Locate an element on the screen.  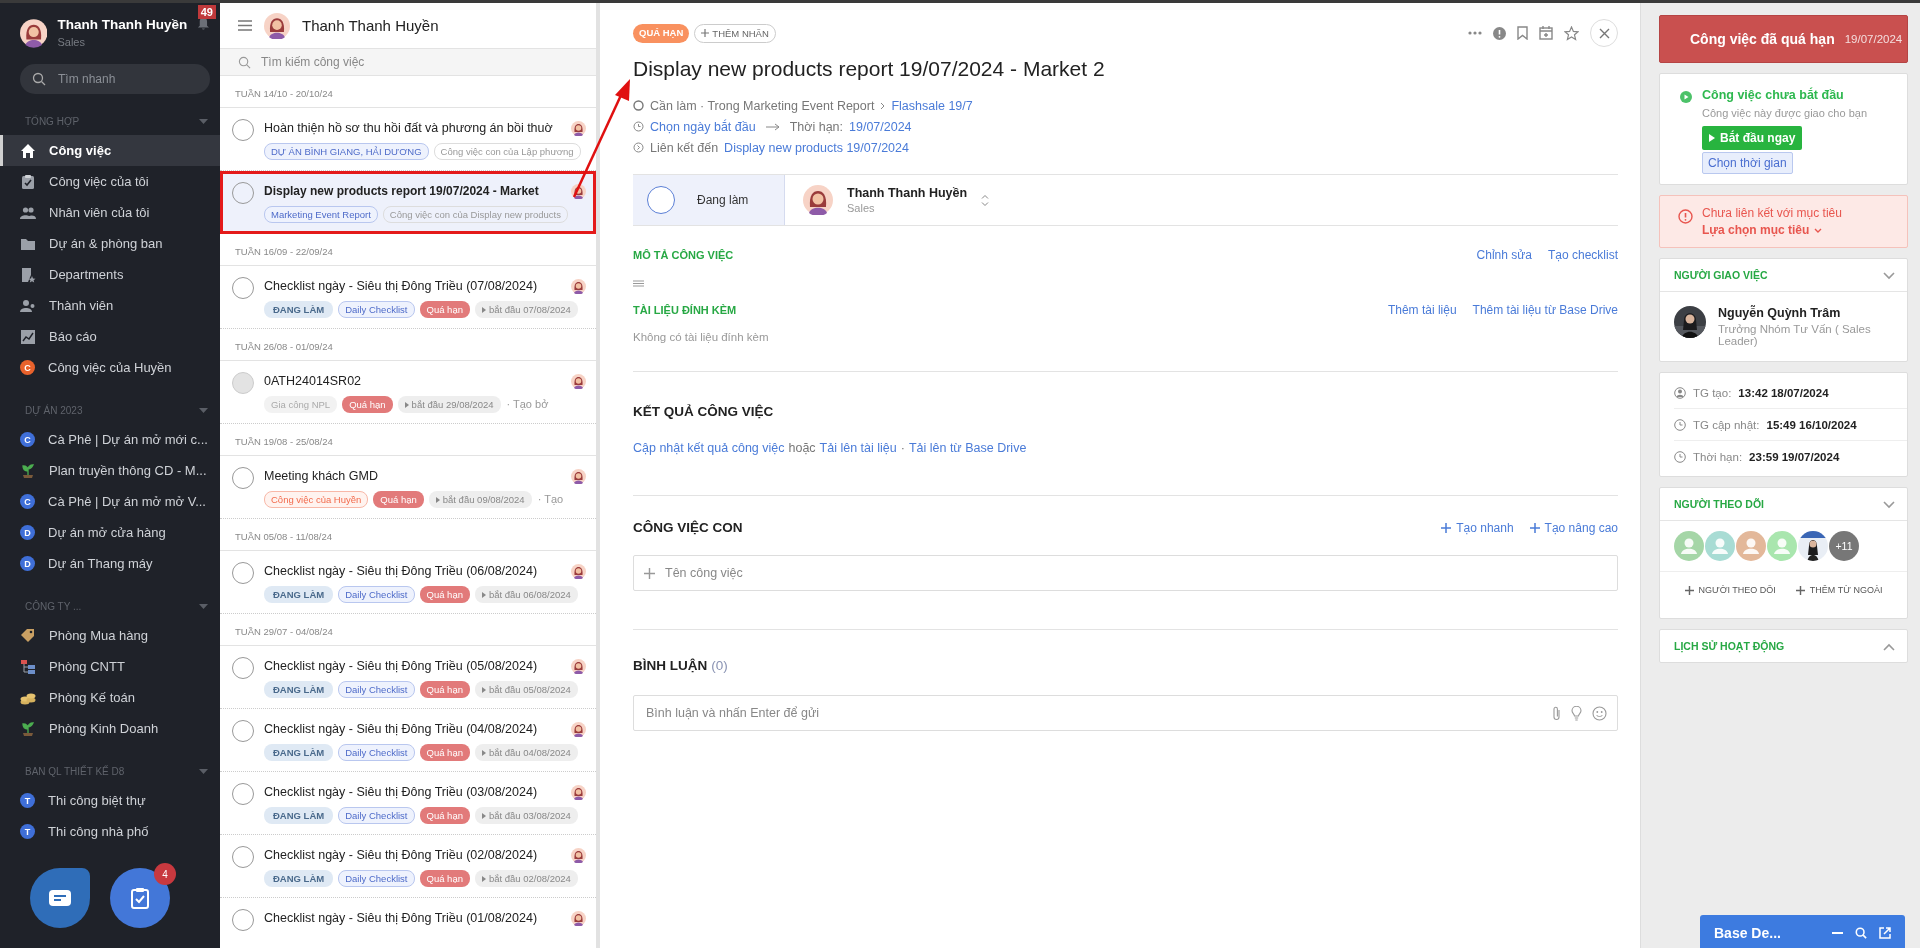
close-button is located at coordinates (1604, 33).